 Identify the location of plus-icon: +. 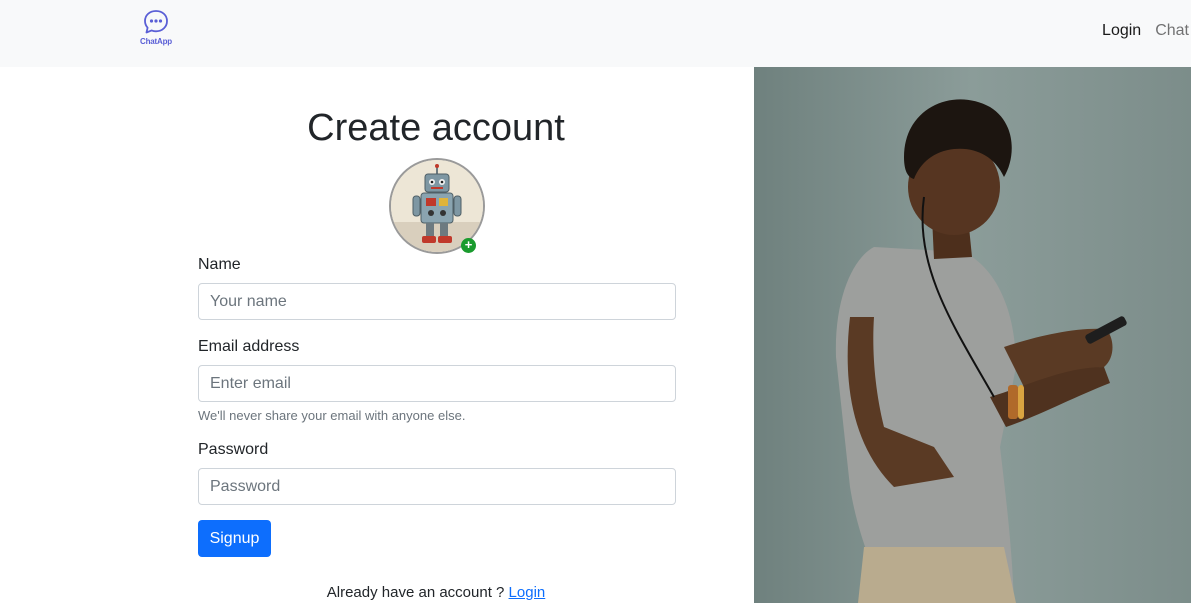
(468, 245).